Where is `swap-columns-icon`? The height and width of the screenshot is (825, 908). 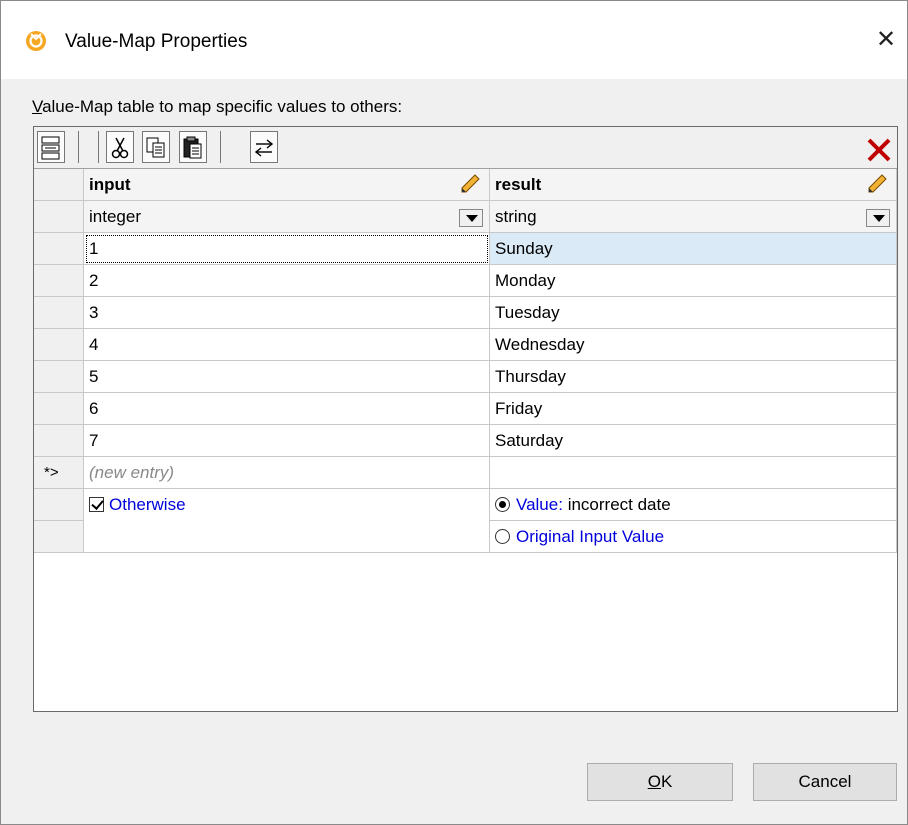
swap-columns-icon is located at coordinates (264, 148).